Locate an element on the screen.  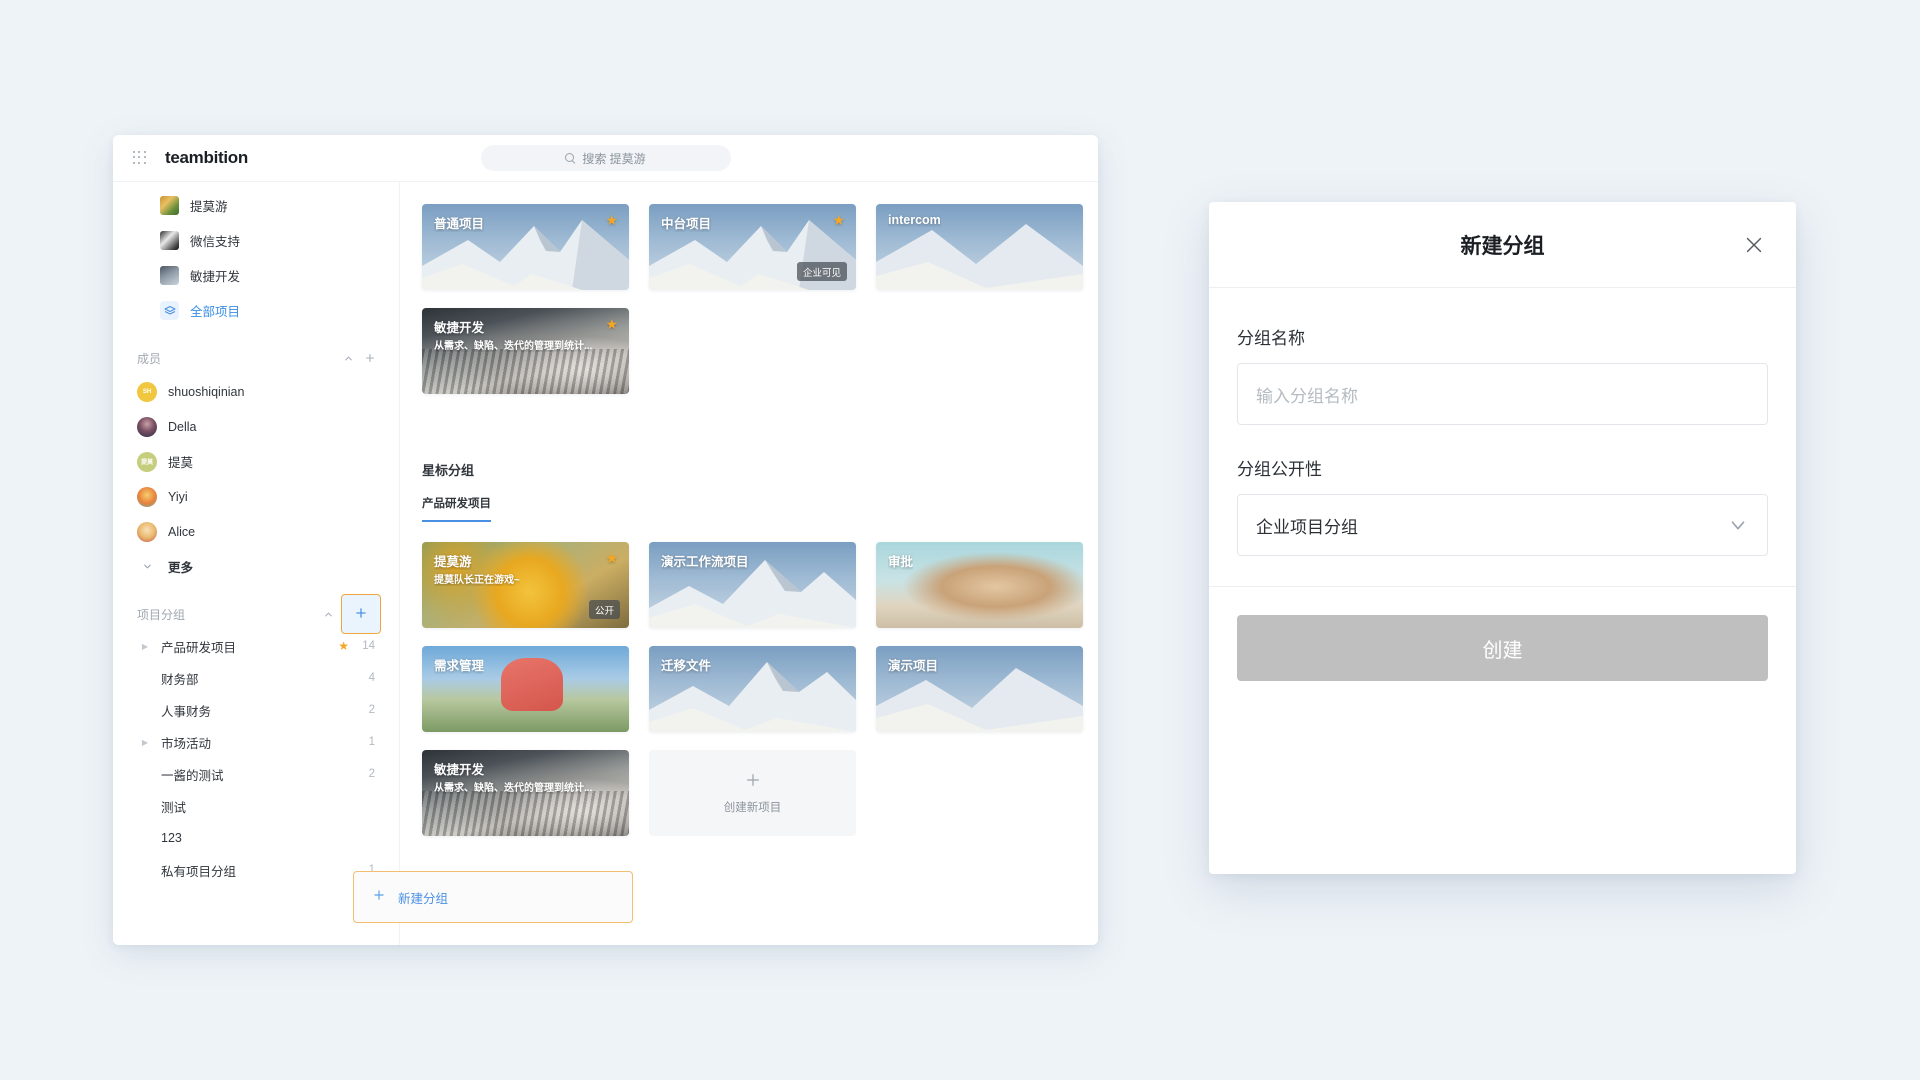
tab-product-rnd: 产品研发项目 is located at coordinates (456, 508).